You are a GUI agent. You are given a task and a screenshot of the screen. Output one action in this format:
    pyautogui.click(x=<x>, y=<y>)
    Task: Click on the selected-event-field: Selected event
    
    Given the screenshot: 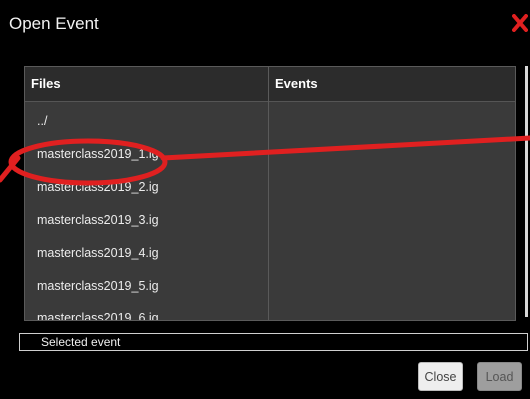 What is the action you would take?
    pyautogui.click(x=273, y=342)
    